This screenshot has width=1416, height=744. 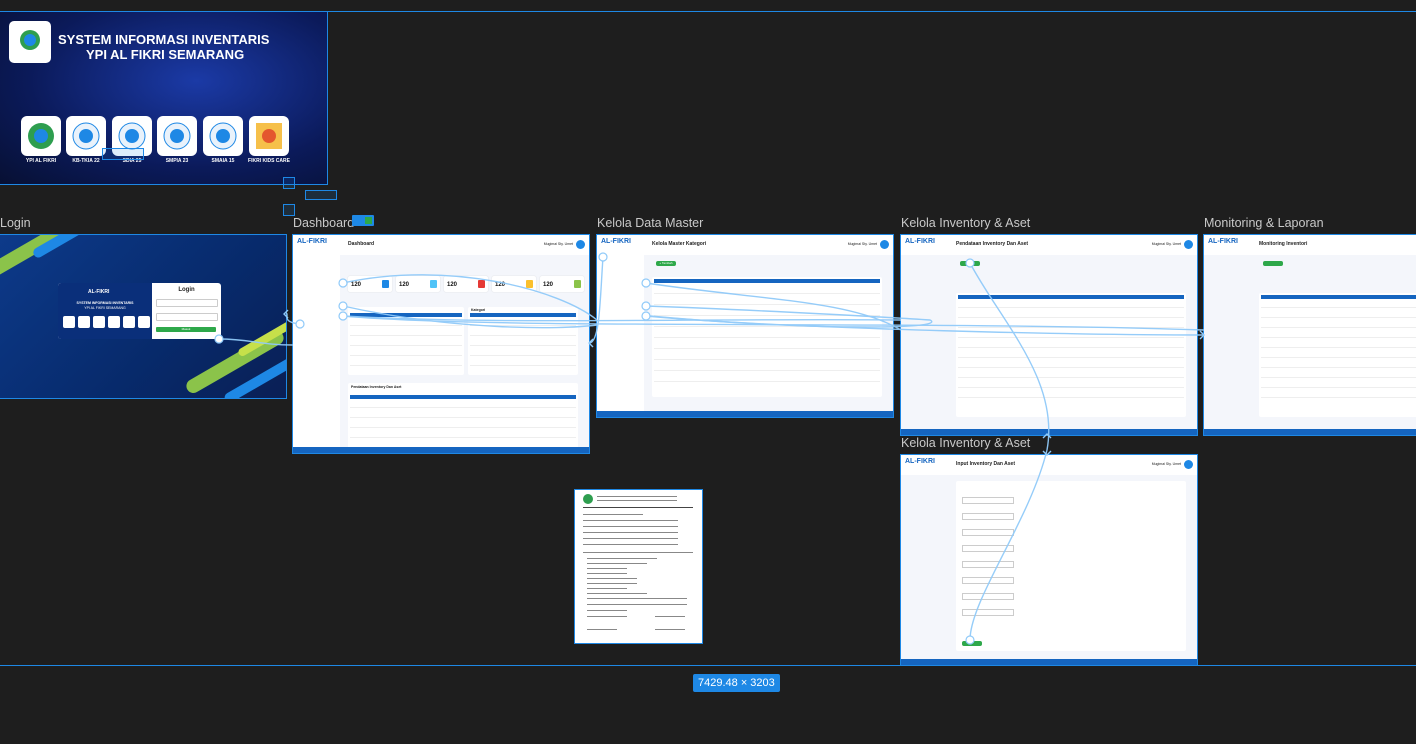 What do you see at coordinates (708, 665) in the screenshot?
I see `selection-boundary-bottom` at bounding box center [708, 665].